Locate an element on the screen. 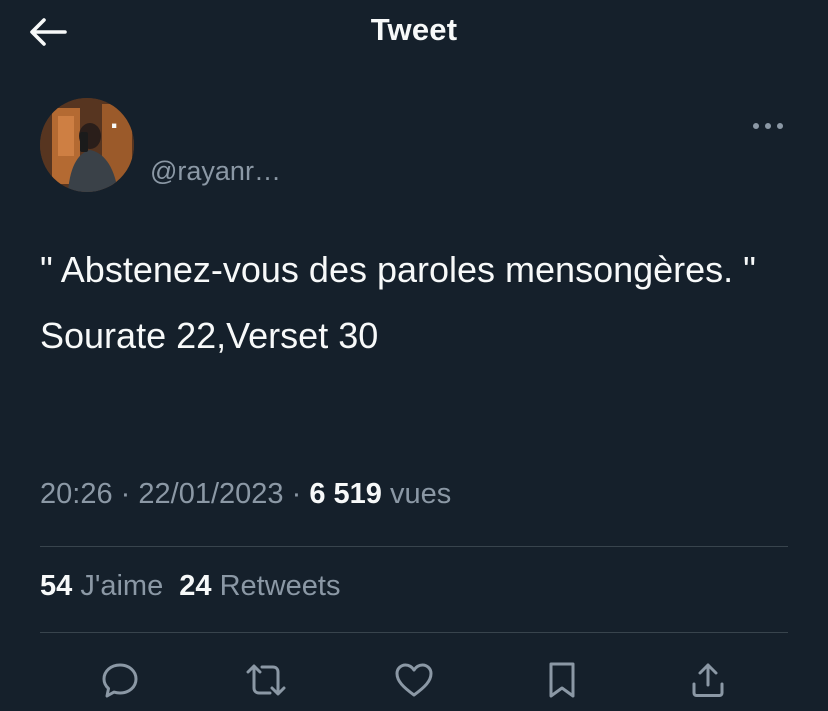 This screenshot has height=711, width=828. likes-label: J'aime is located at coordinates (122, 586).